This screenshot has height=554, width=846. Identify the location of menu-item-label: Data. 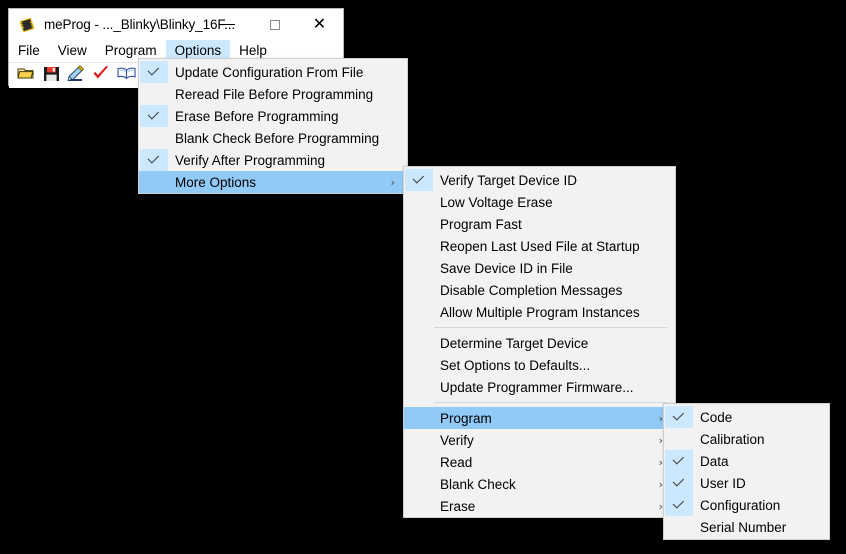
(714, 461).